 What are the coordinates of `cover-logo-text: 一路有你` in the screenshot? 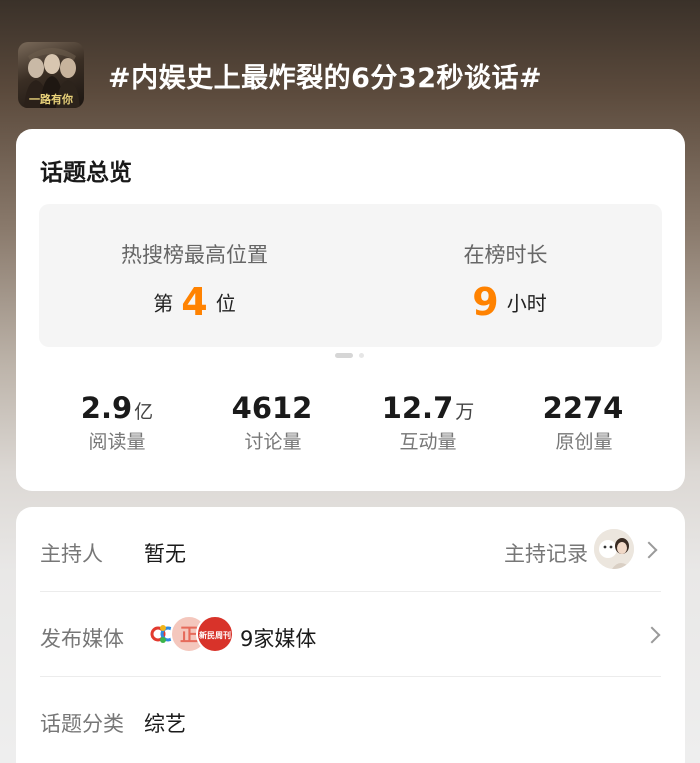 It's located at (51, 99).